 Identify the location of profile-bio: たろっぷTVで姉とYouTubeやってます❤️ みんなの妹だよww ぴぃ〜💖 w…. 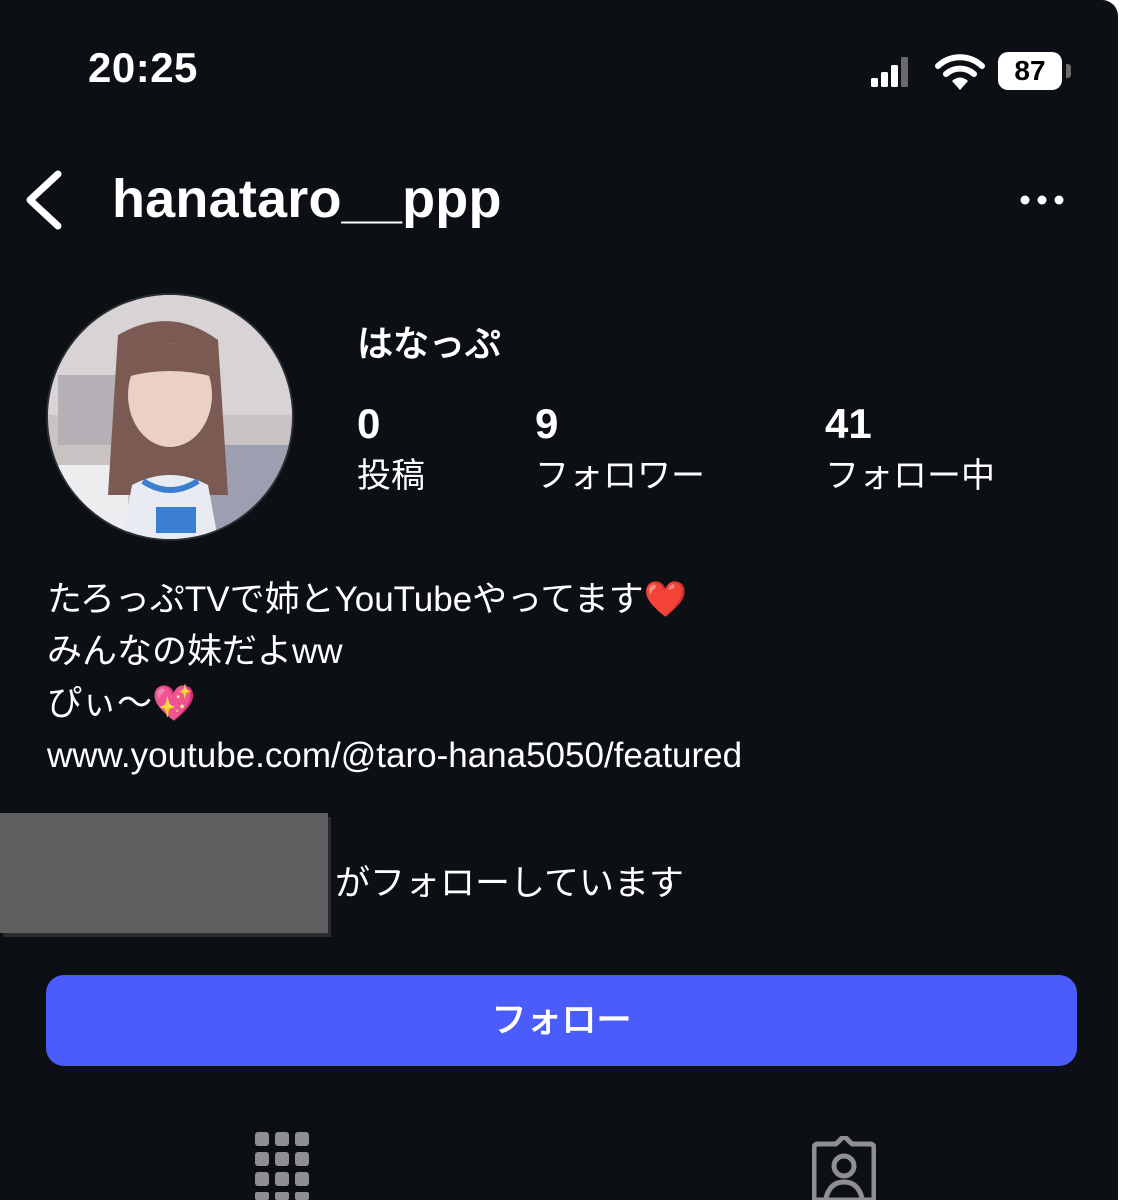
(394, 678).